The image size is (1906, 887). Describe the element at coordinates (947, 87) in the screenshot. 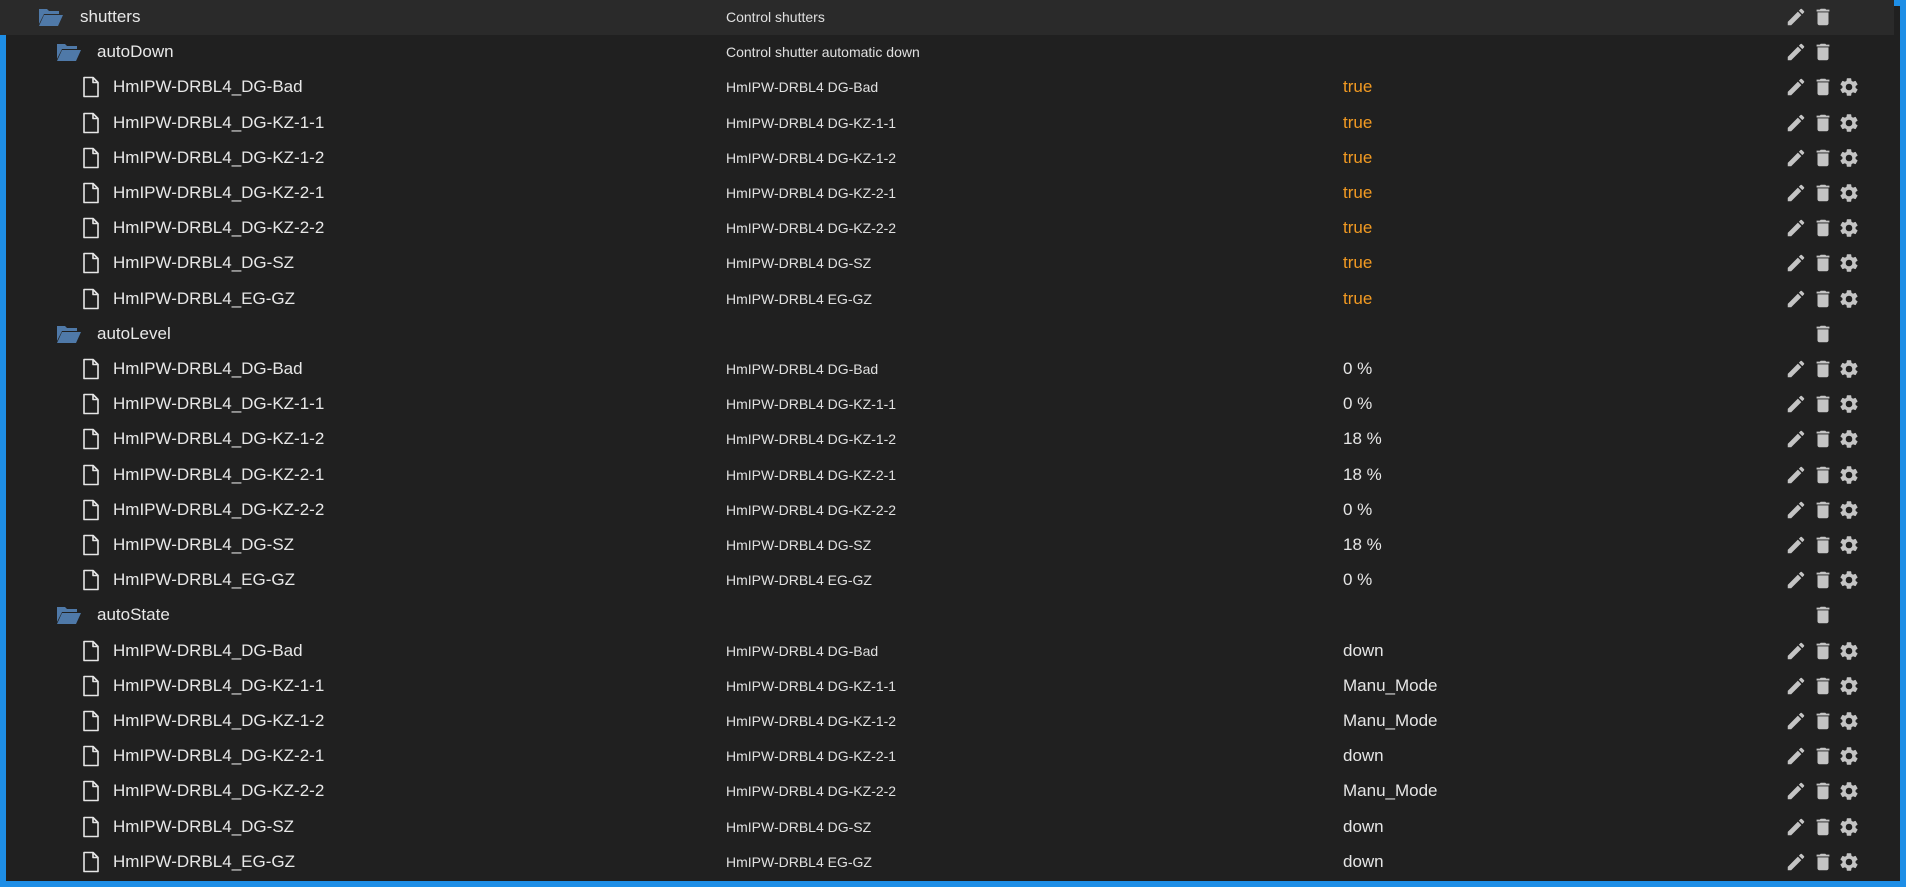

I see `tree-state-hmipw-drbl4-dg-bad: HmIPW-DRBL4_DG-Bad HmIPW-DRBL4 DG-Bad true` at that location.